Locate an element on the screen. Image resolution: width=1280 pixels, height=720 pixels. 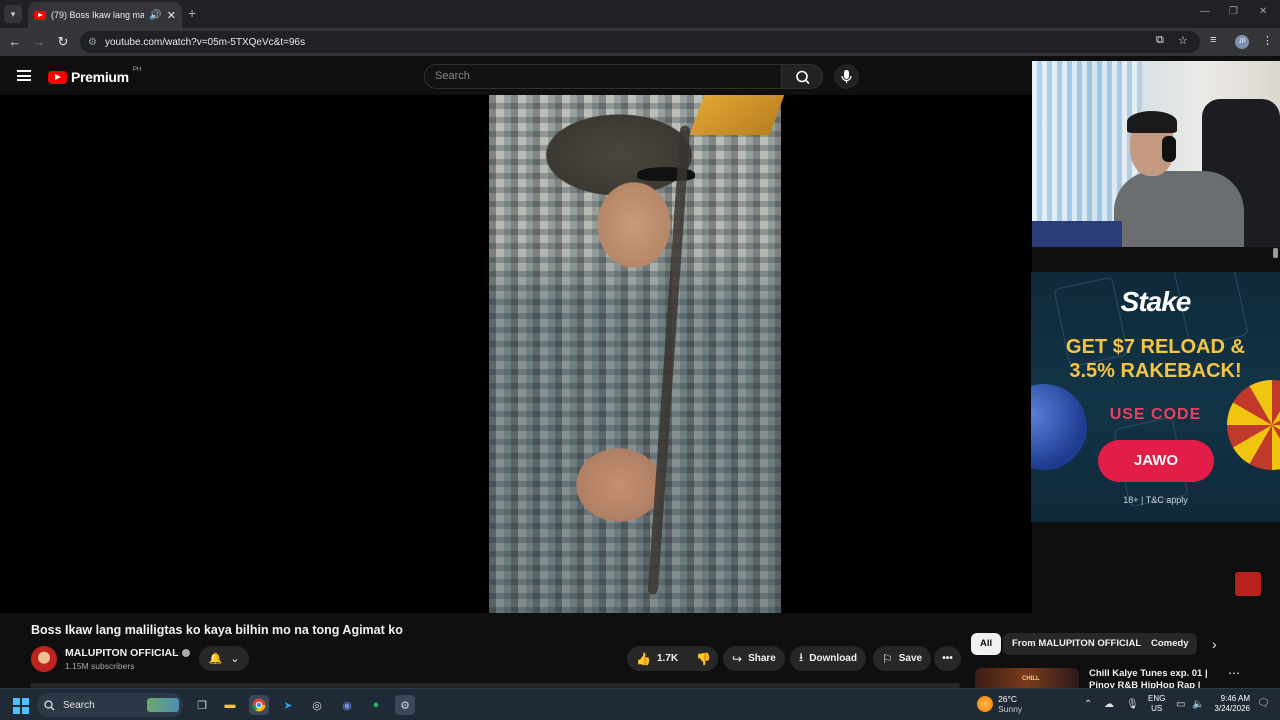
discord-icon: ◉ is located at coordinates (347, 705).